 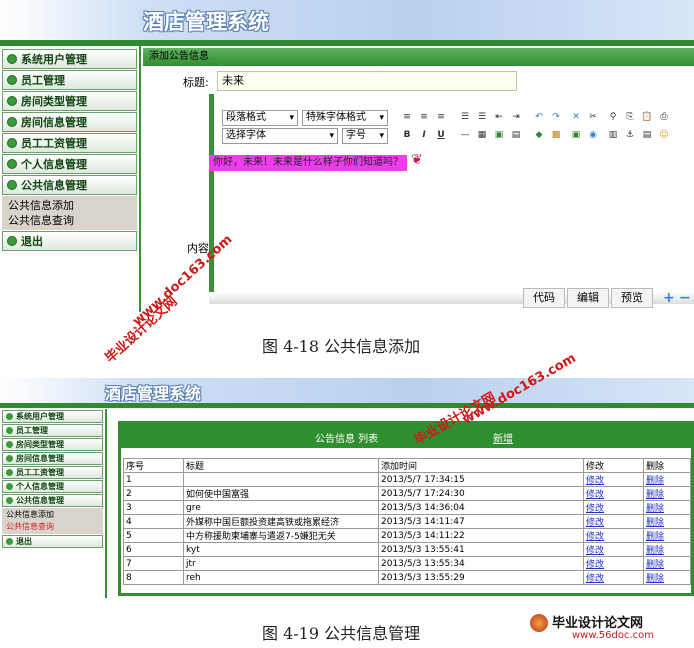 I want to click on table-header-row: 序号 标题 添加时间 修改 删除, so click(x=407, y=465).